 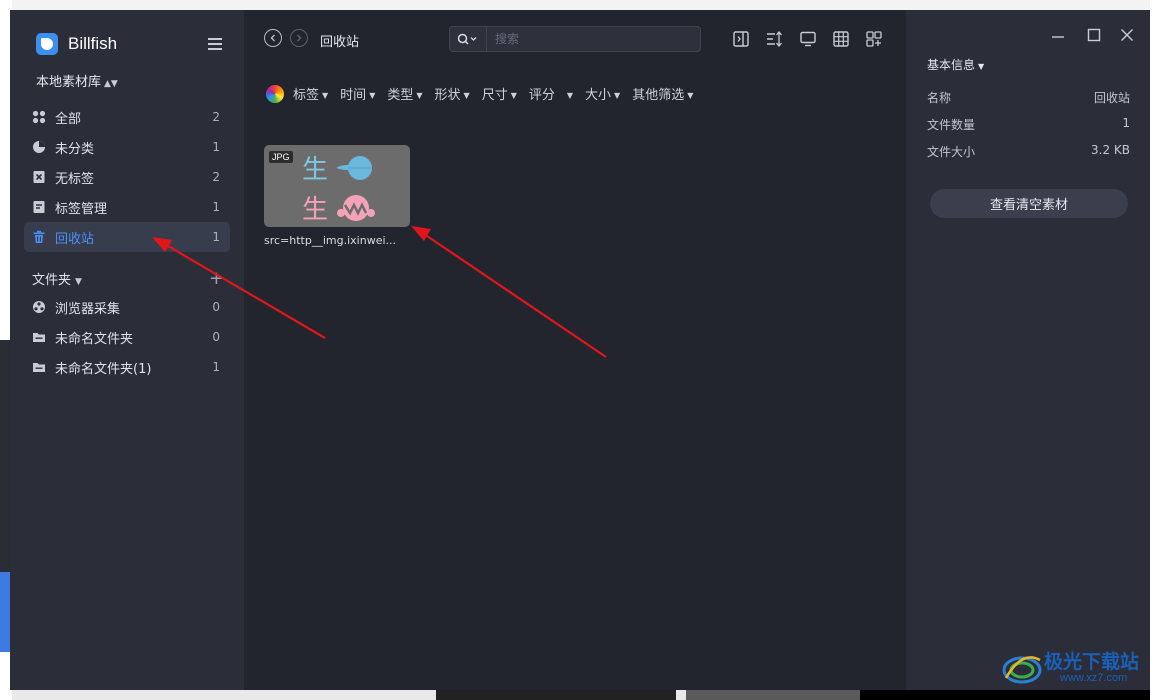 I want to click on sidebar-item-untagged: 无标签 2, so click(x=127, y=177).